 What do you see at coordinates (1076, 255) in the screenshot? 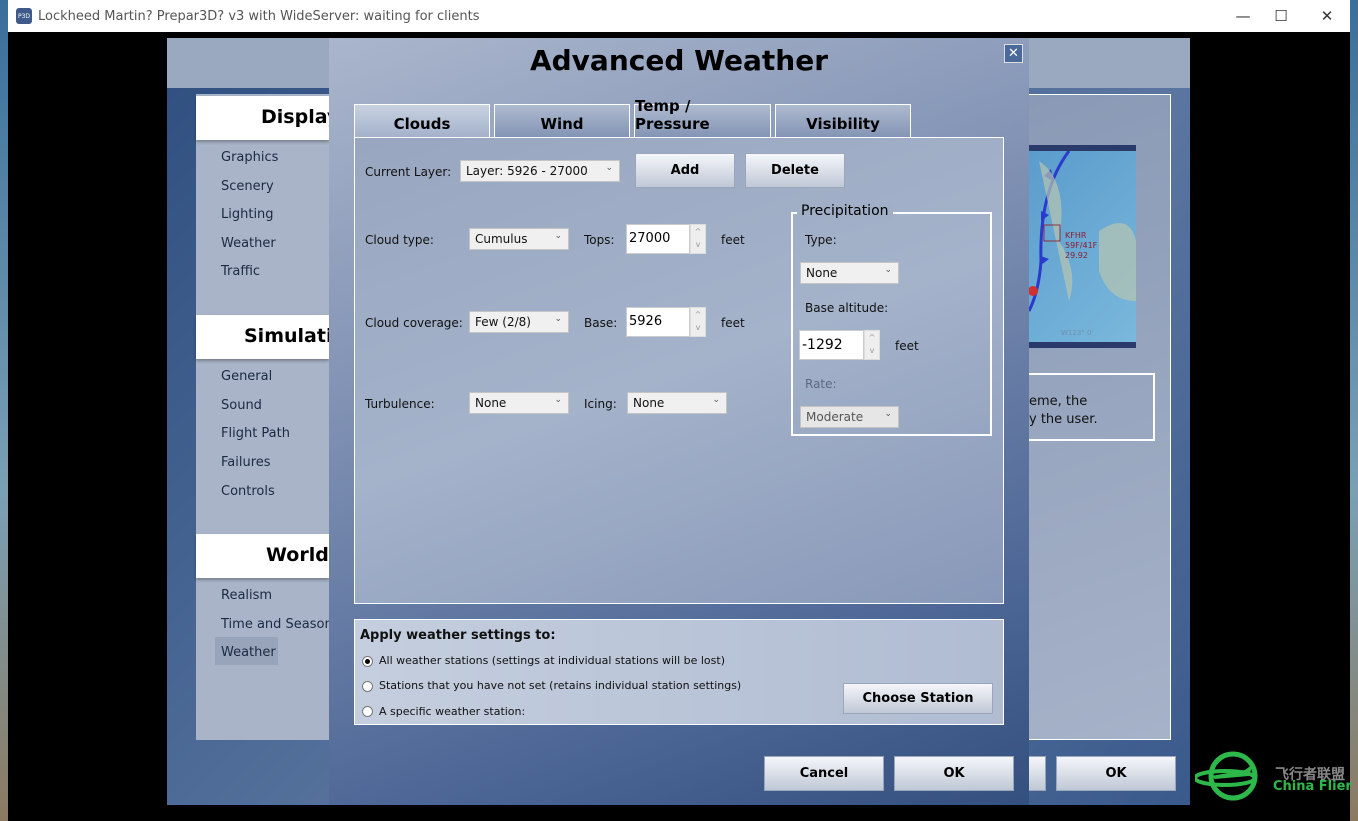
I see `map-pressure: 29.92` at bounding box center [1076, 255].